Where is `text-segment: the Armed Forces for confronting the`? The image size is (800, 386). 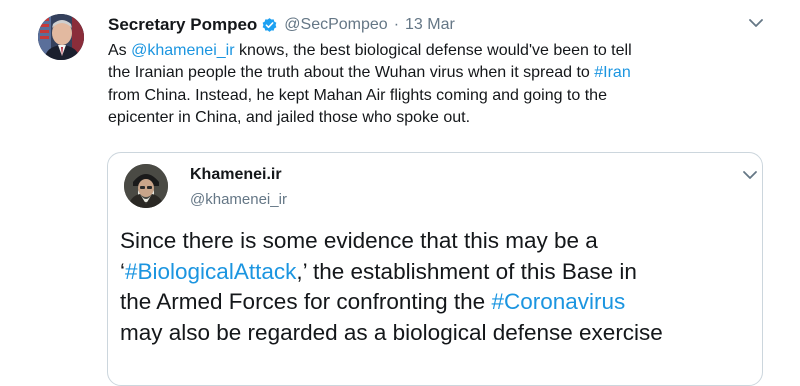
text-segment: the Armed Forces for confronting the is located at coordinates (306, 302).